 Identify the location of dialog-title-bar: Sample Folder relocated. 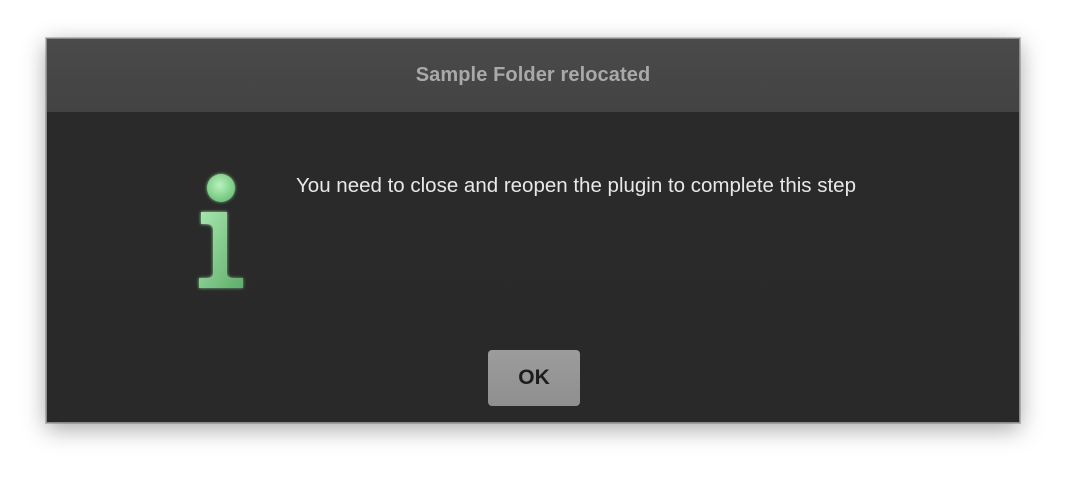
(533, 75).